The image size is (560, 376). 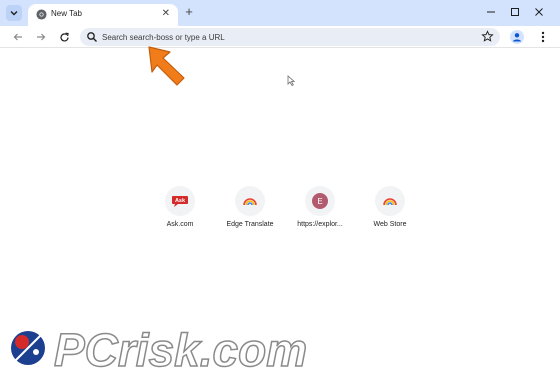 I want to click on window-close-icon, so click(x=539, y=12).